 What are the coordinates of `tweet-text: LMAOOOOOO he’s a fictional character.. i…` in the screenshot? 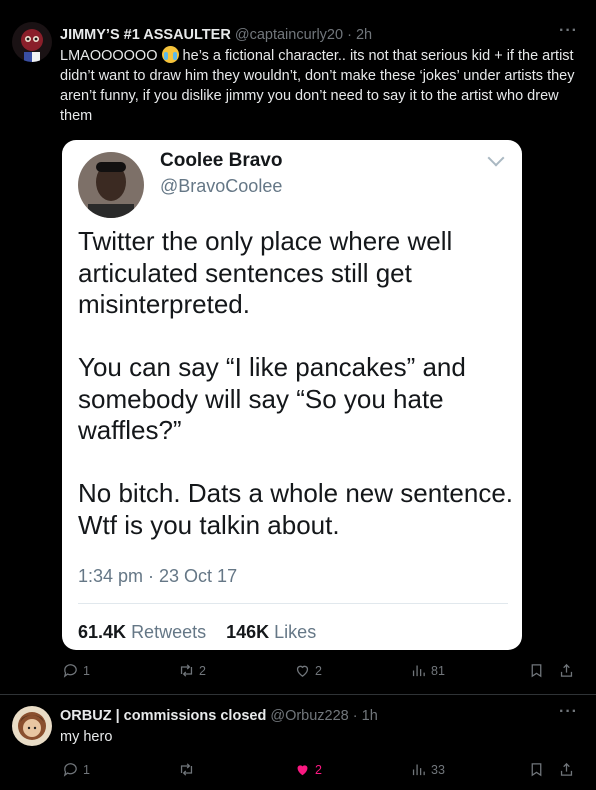 It's located at (317, 85).